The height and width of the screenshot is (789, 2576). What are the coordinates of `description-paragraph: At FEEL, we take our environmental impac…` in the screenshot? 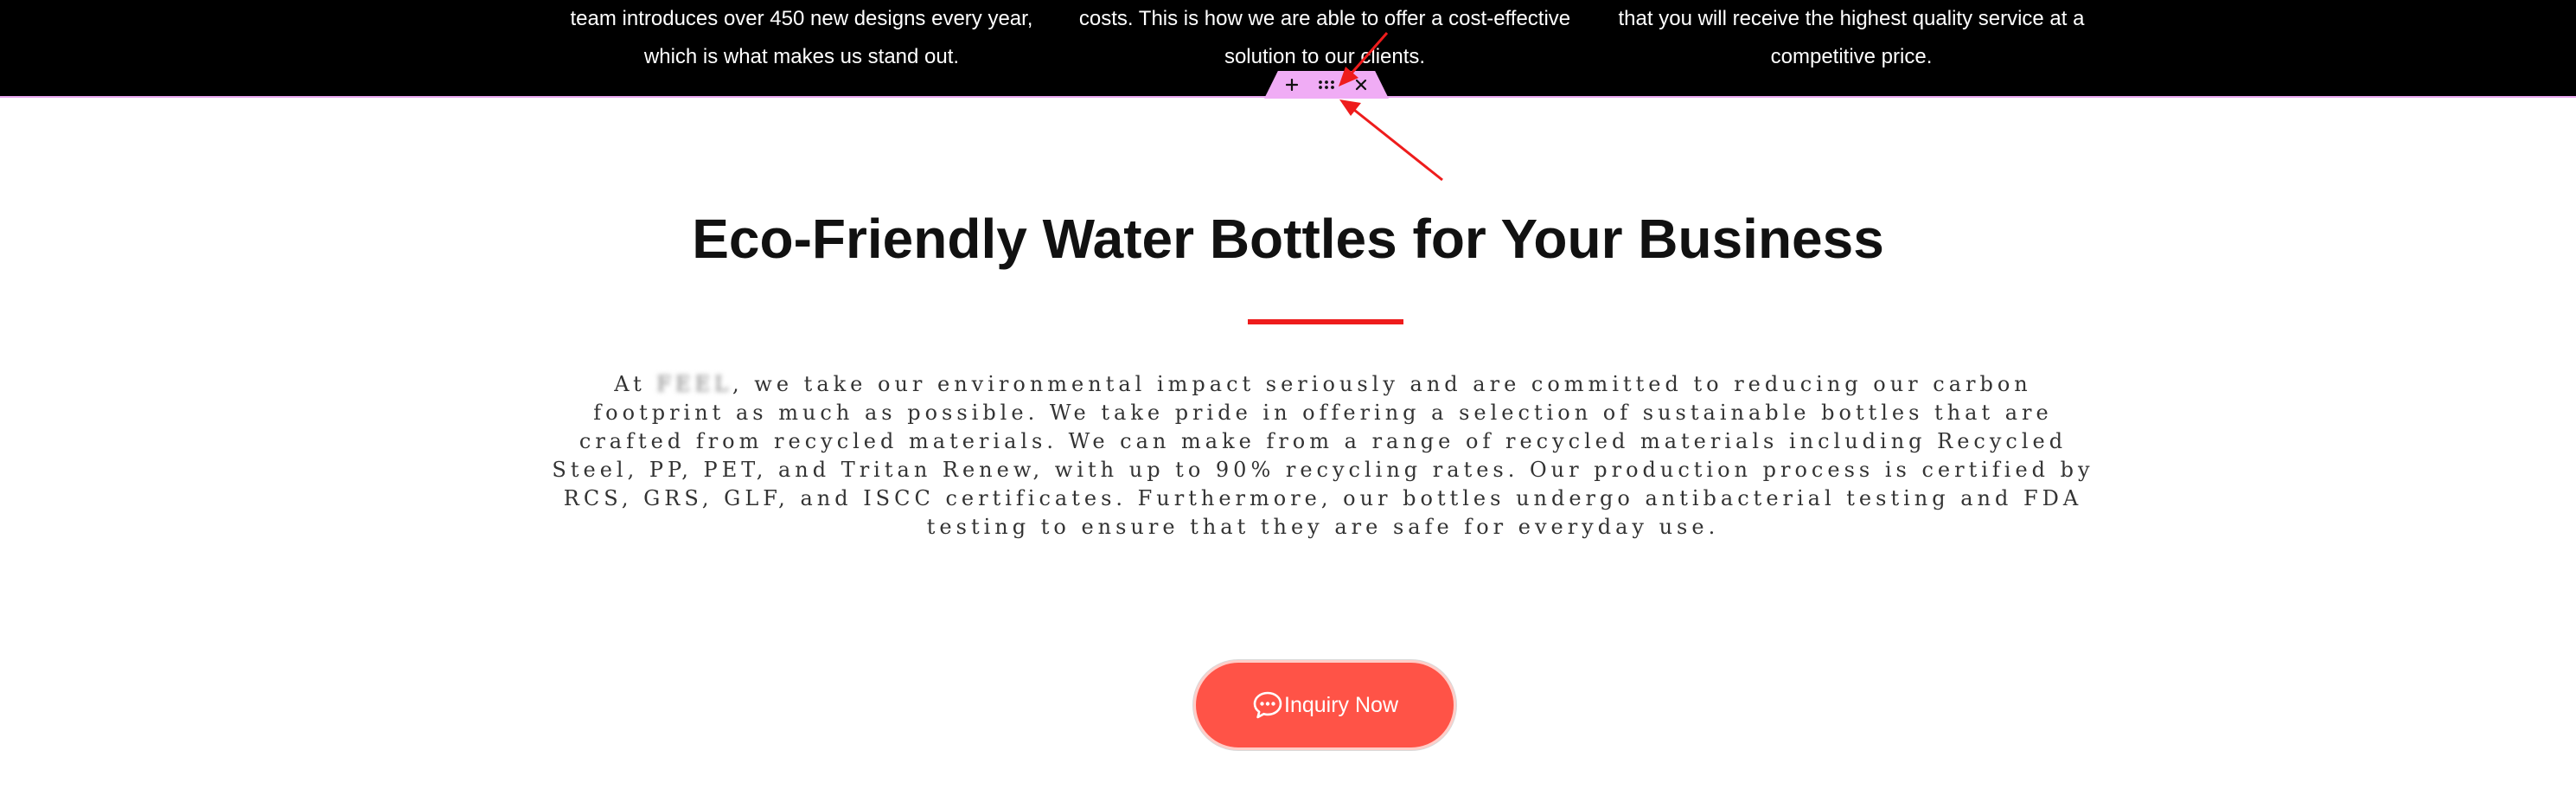 It's located at (1323, 456).